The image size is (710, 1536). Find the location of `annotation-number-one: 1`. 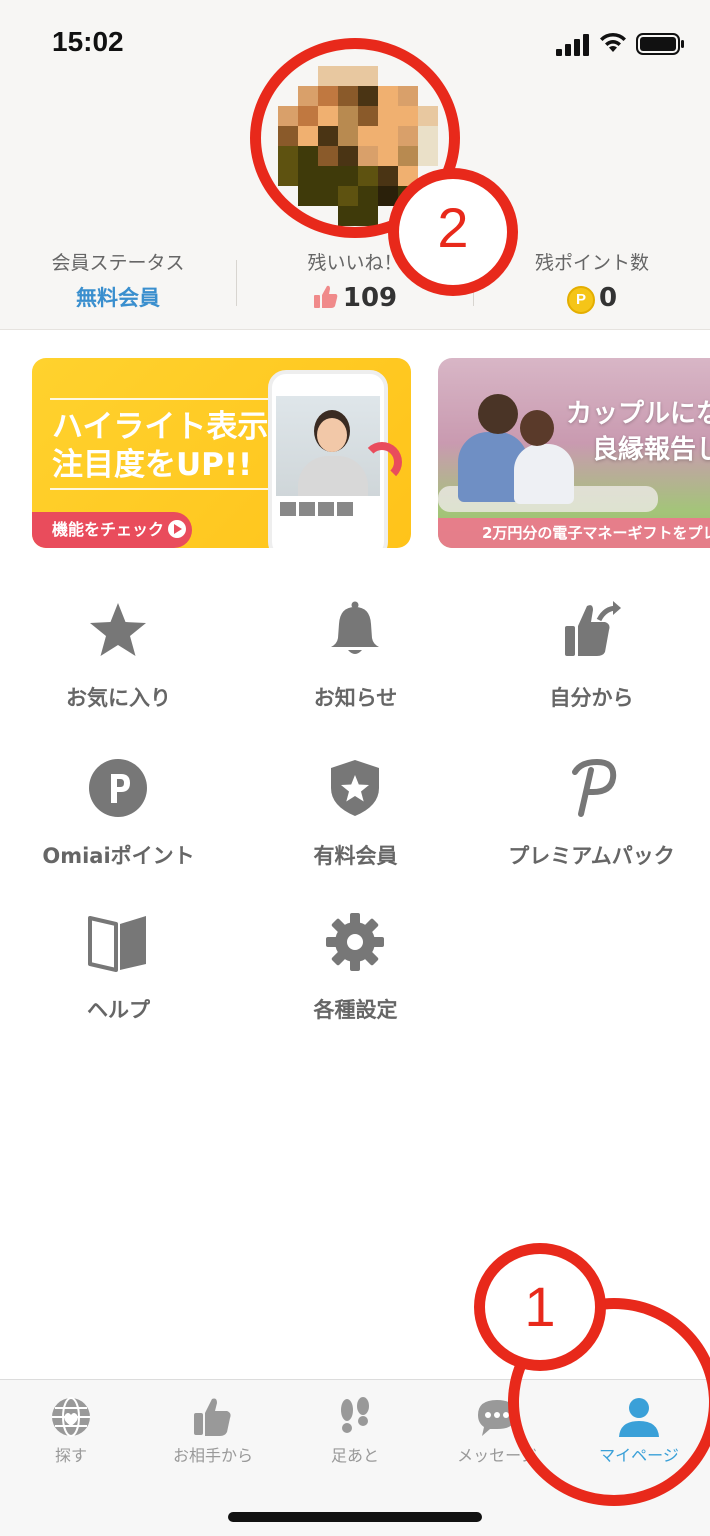

annotation-number-one: 1 is located at coordinates (540, 1306).